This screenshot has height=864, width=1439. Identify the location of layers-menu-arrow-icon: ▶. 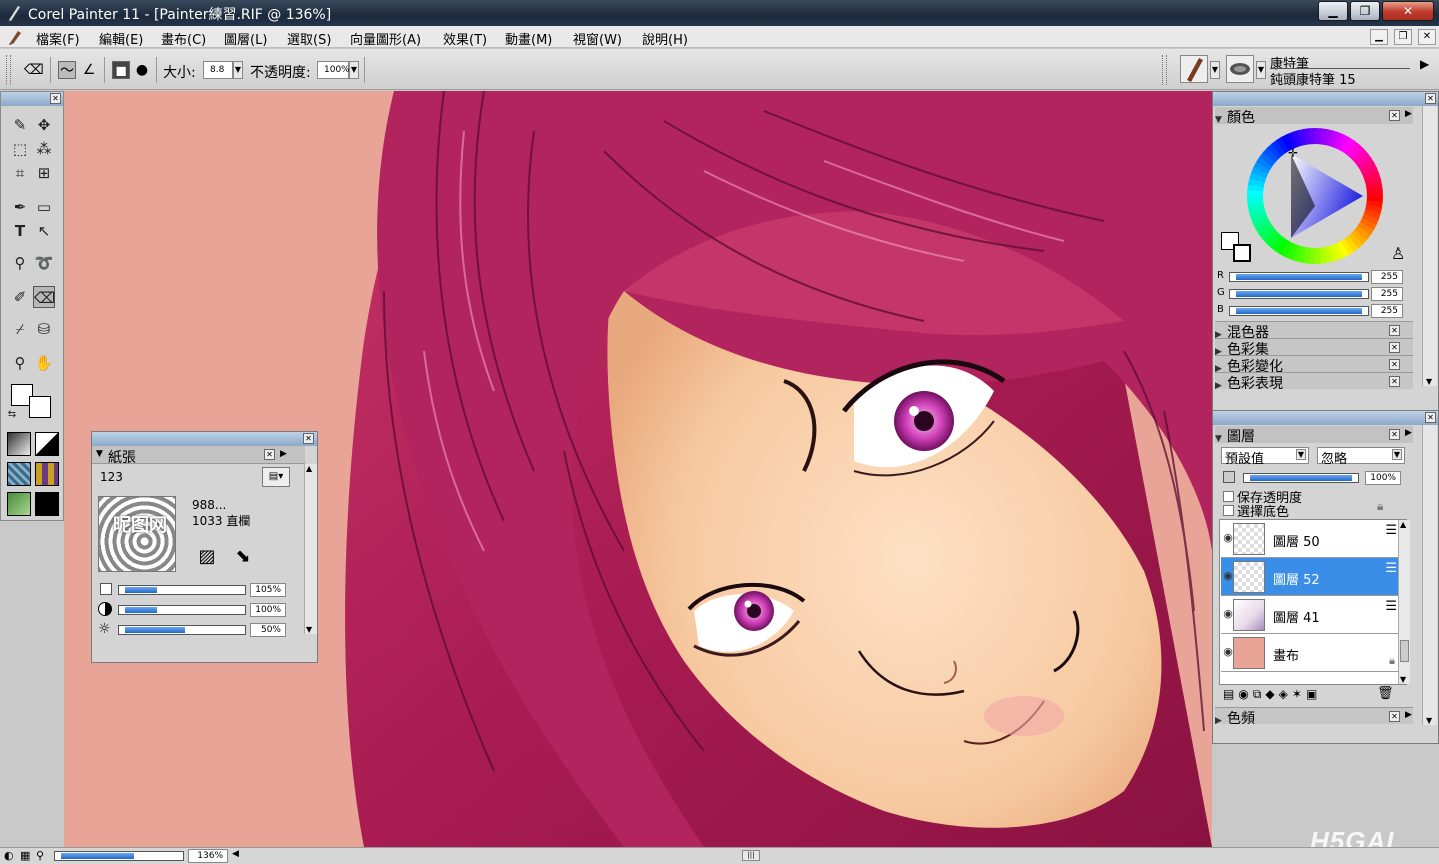
(1408, 433).